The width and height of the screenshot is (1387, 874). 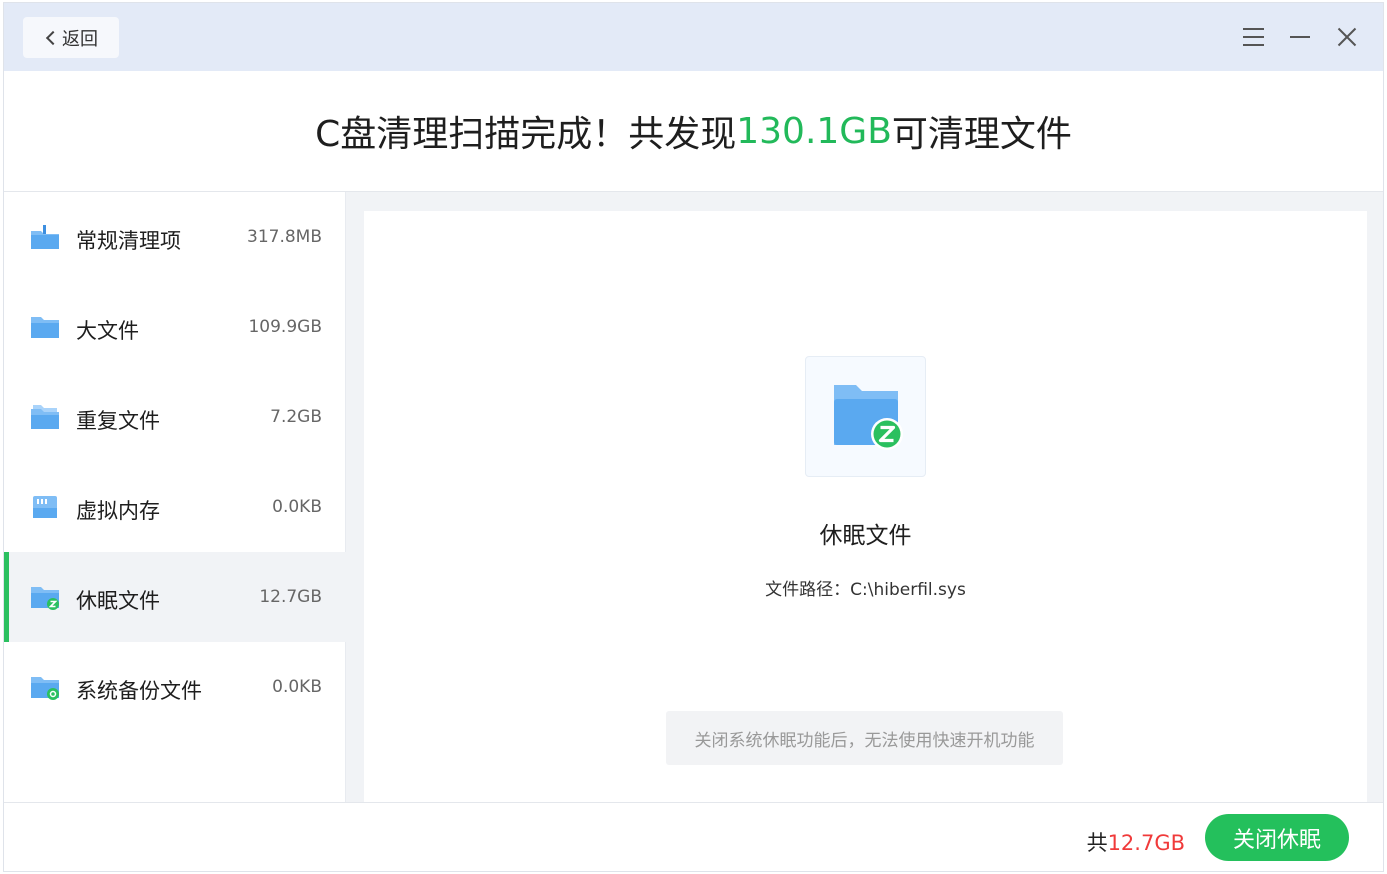 I want to click on sidebar-item-virtual-memory: 虚拟内存 0.0KB, so click(x=175, y=507).